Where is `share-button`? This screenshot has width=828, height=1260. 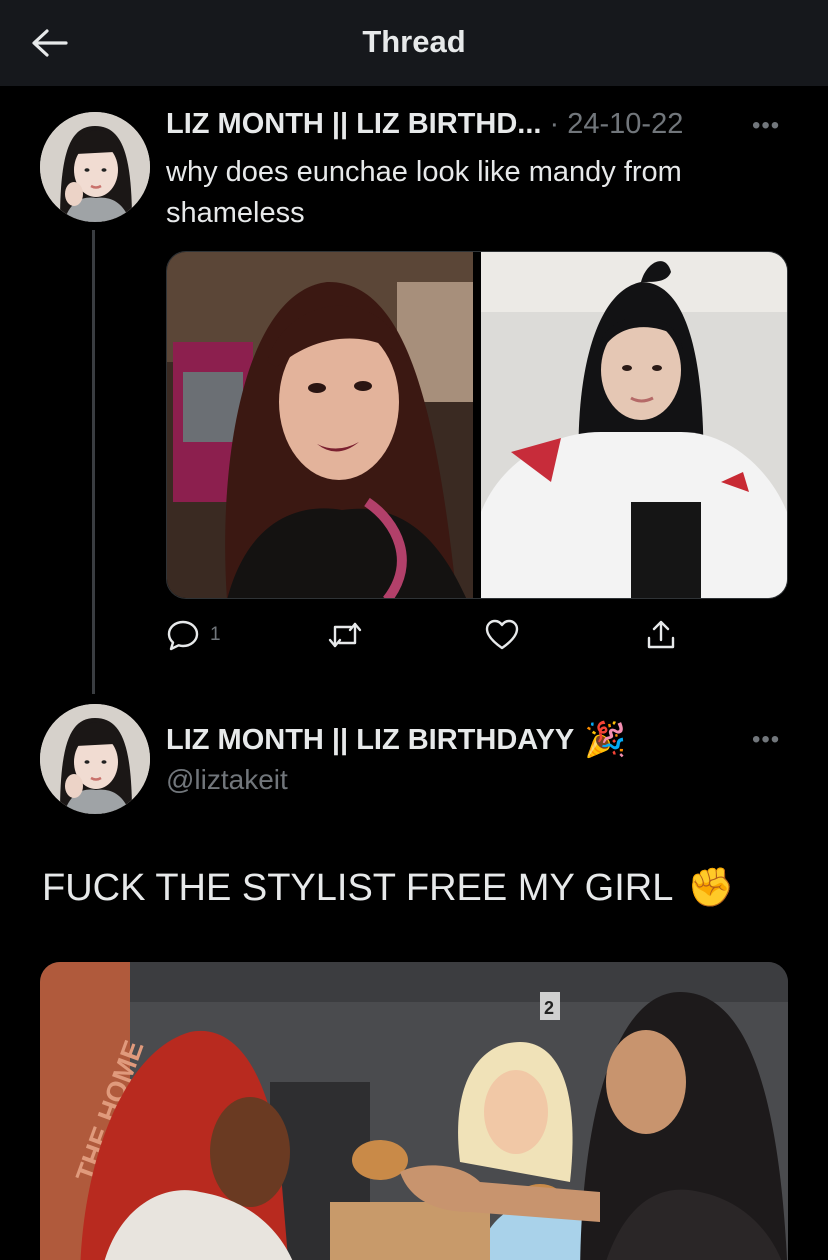 share-button is located at coordinates (661, 635).